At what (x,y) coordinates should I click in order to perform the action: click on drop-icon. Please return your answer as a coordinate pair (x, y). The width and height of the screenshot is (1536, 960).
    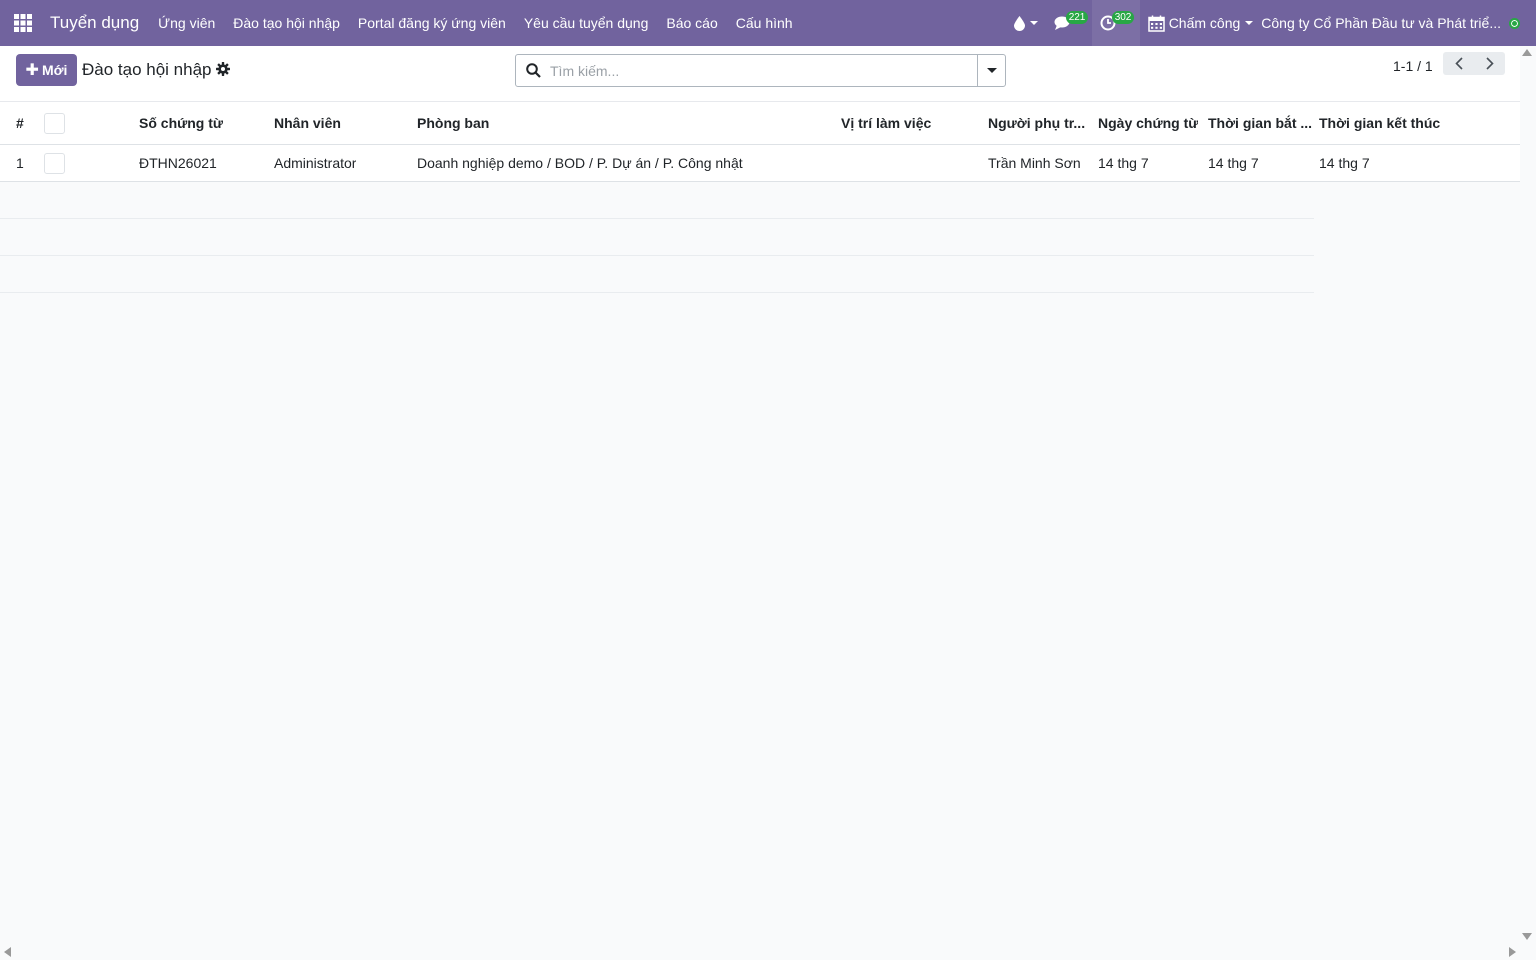
    Looking at the image, I should click on (1019, 23).